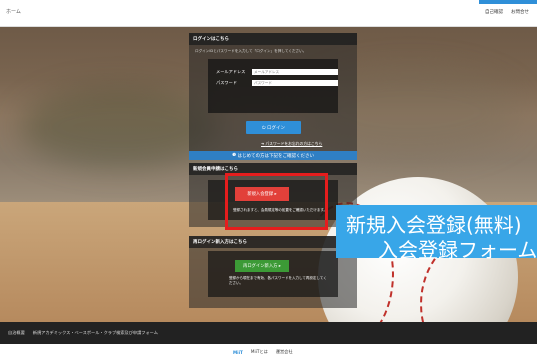  I want to click on footer-link-club-search: 新規アカデミックス・ベースボール・クラブ検索及び申請フォーム, so click(95, 333).